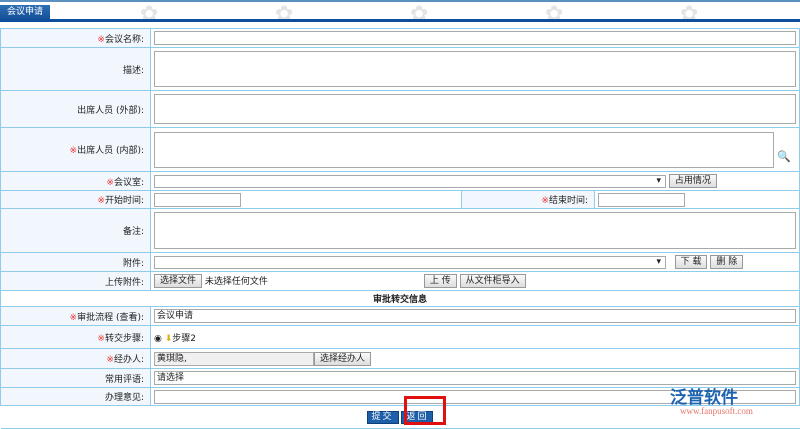 The image size is (800, 429). What do you see at coordinates (727, 262) in the screenshot?
I see `delete-button: 删 除` at bounding box center [727, 262].